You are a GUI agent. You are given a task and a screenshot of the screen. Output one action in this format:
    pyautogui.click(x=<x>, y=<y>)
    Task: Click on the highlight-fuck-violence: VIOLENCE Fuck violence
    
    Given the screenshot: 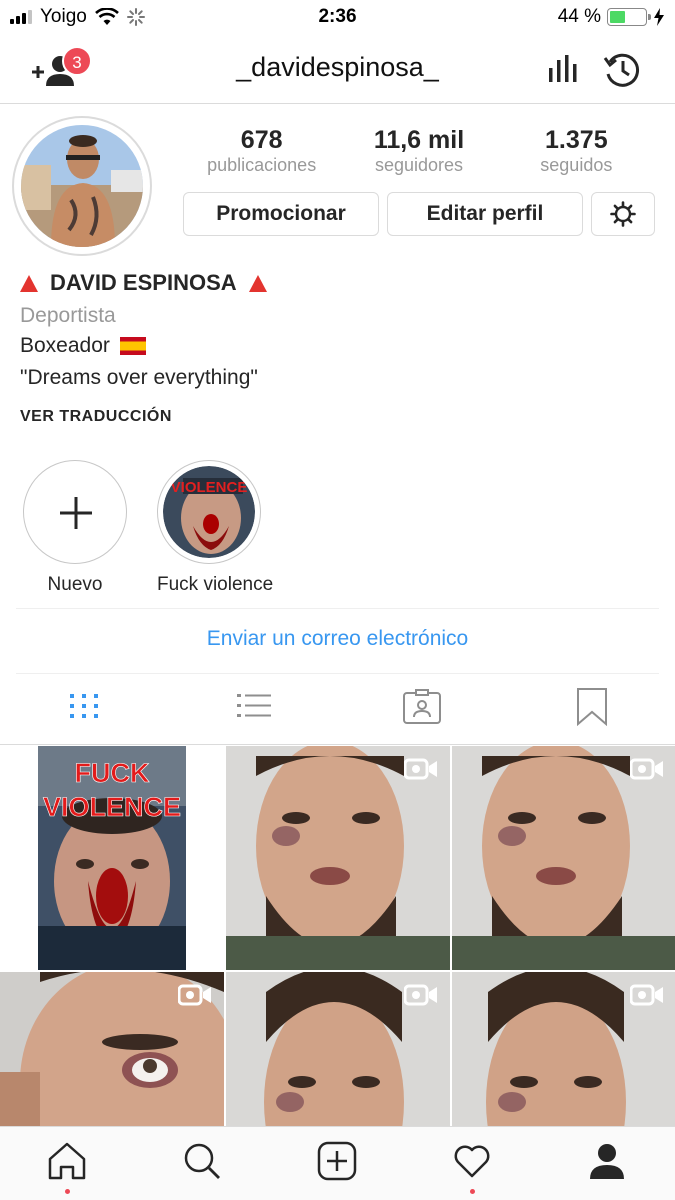 What is the action you would take?
    pyautogui.click(x=215, y=528)
    